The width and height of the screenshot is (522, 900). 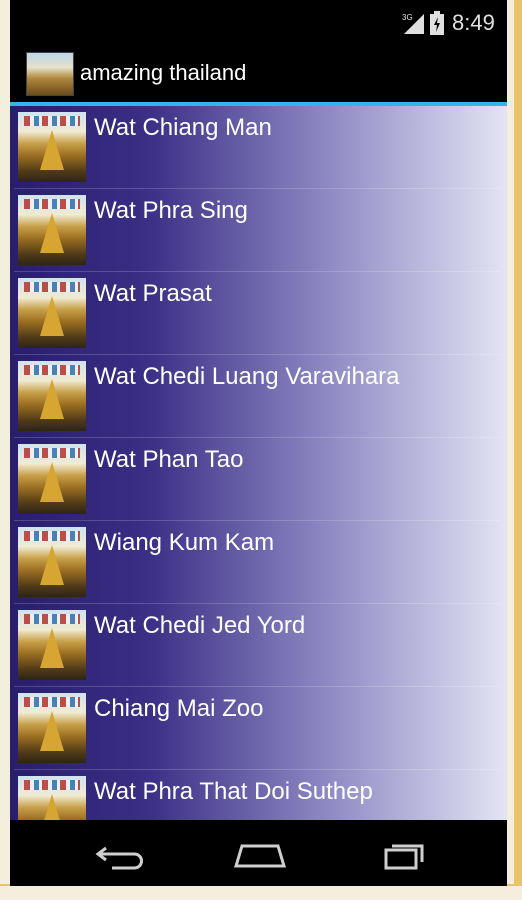 I want to click on list-item-label: Wat Prasat, so click(x=153, y=293).